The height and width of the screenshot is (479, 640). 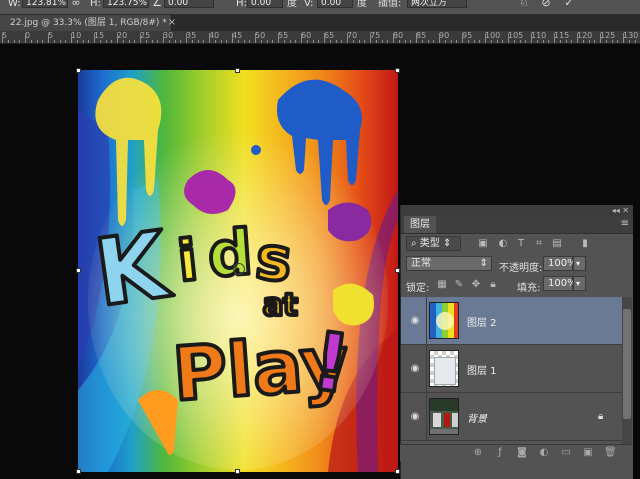 What do you see at coordinates (459, 285) in the screenshot?
I see `lock-image-icon: ✎` at bounding box center [459, 285].